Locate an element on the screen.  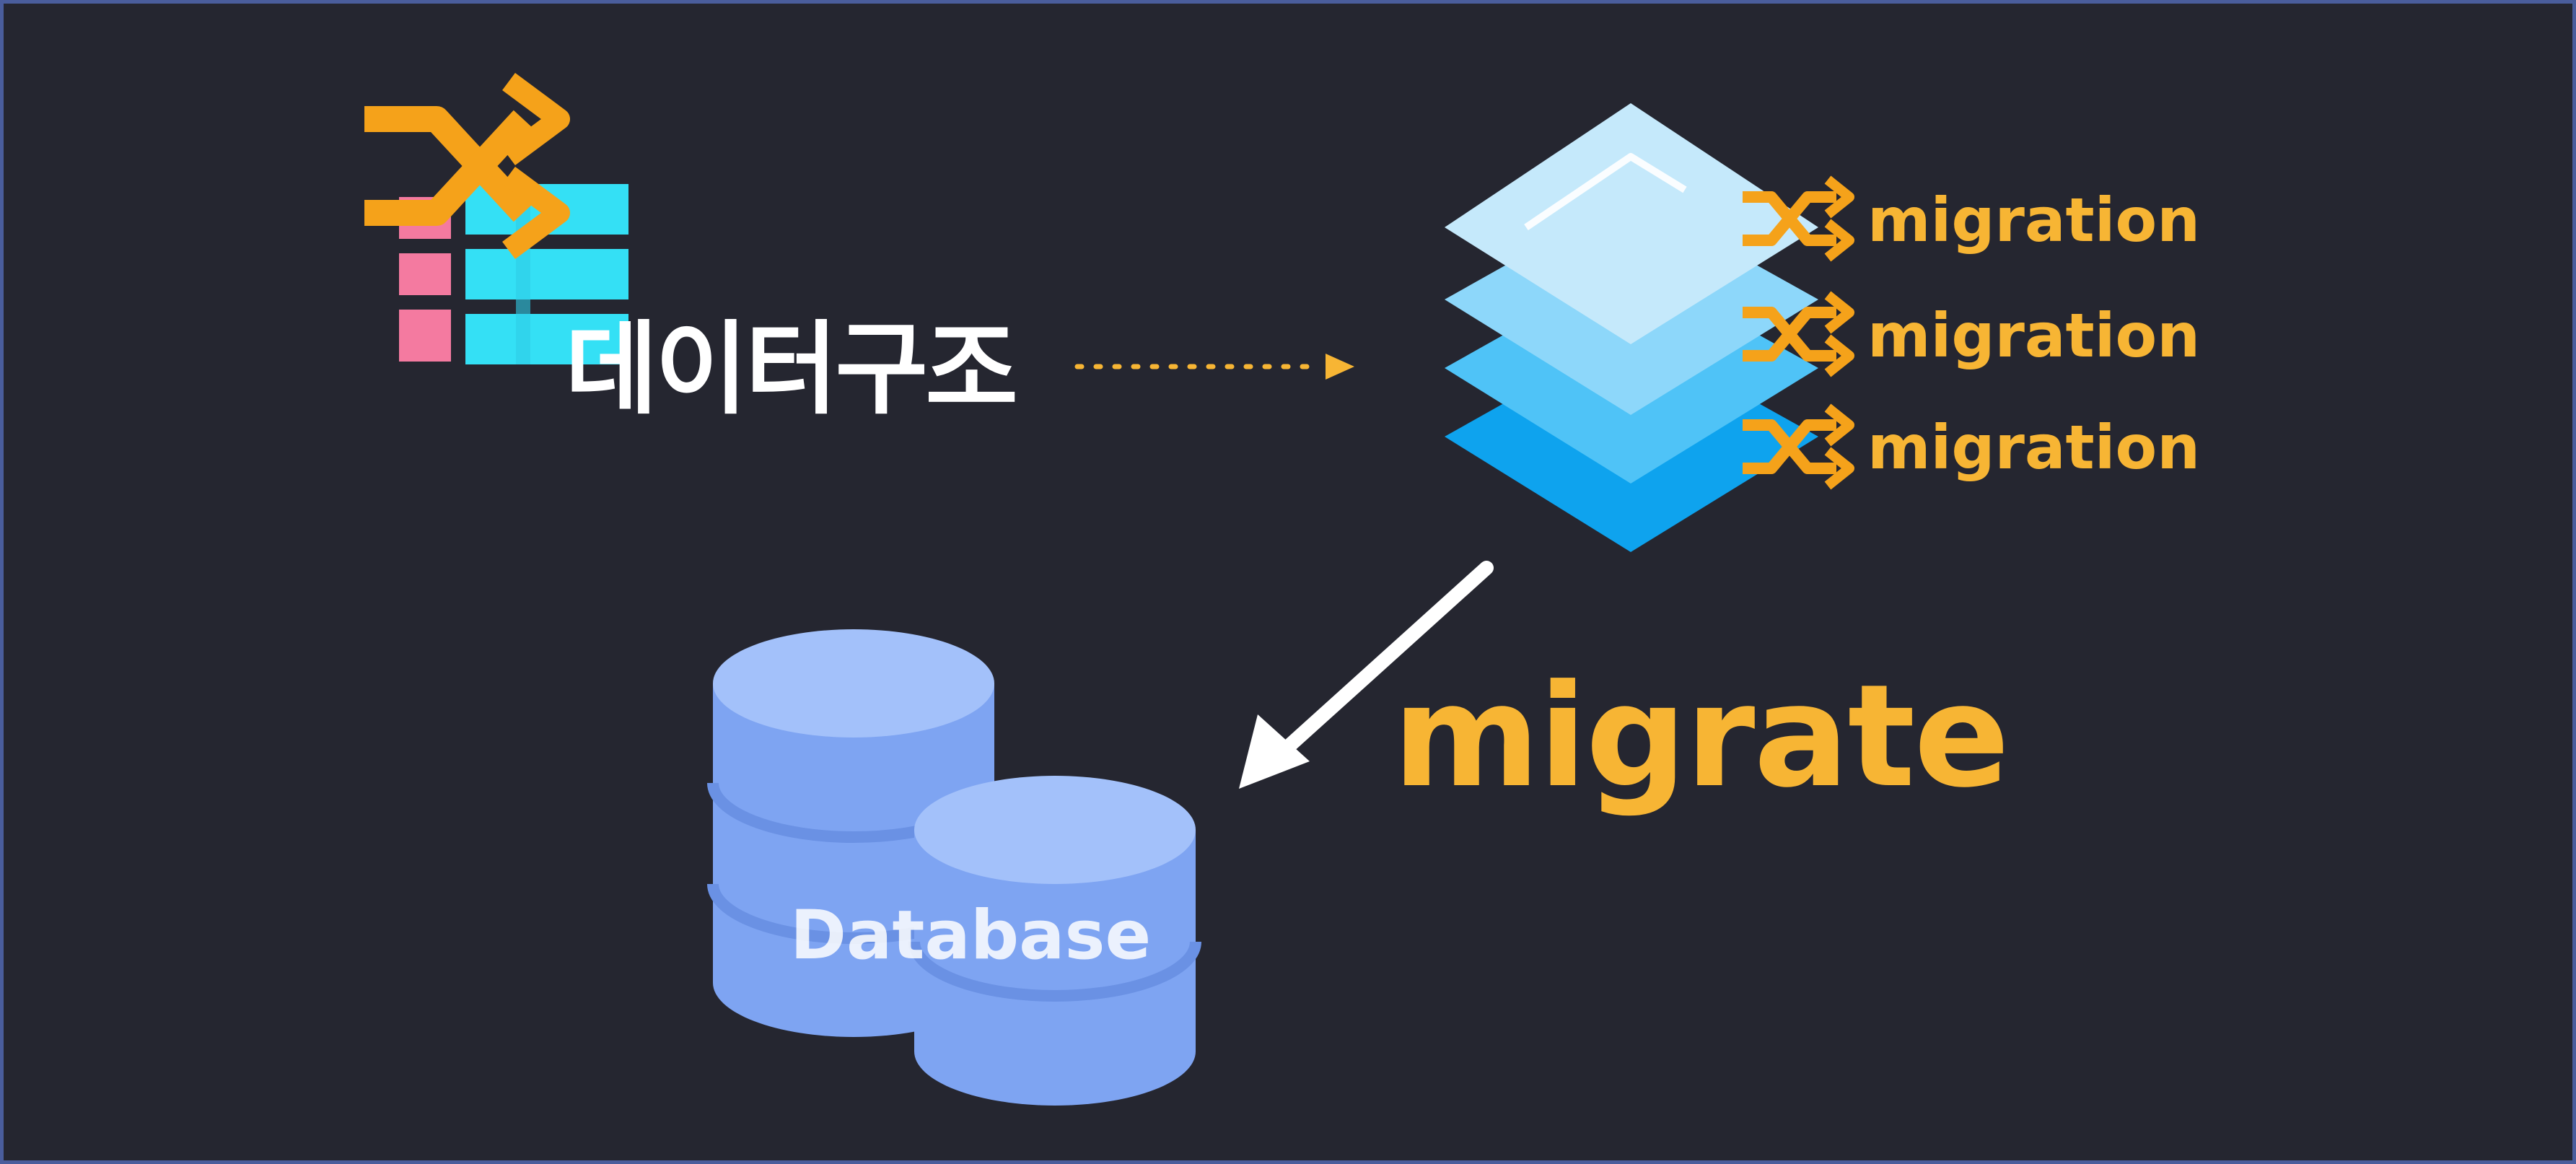
dotted-arrow is located at coordinates (1214, 367).